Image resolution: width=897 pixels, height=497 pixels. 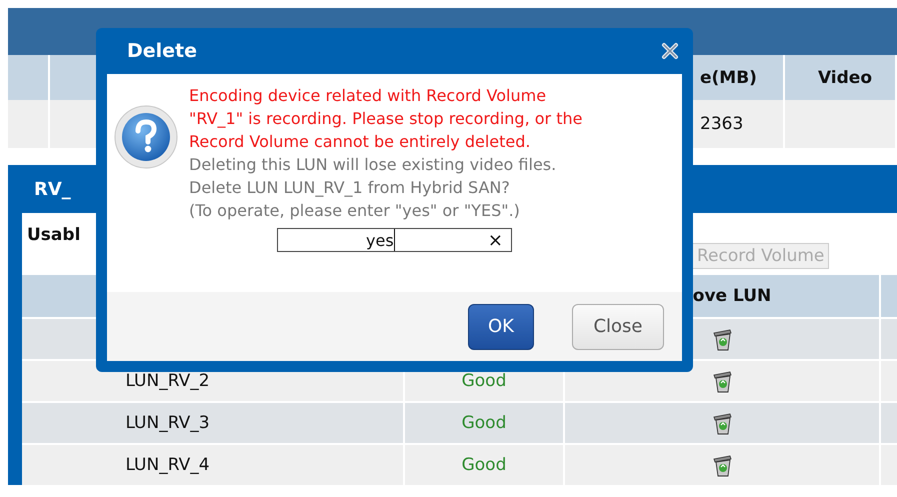 I want to click on column-header: Video, so click(x=844, y=78).